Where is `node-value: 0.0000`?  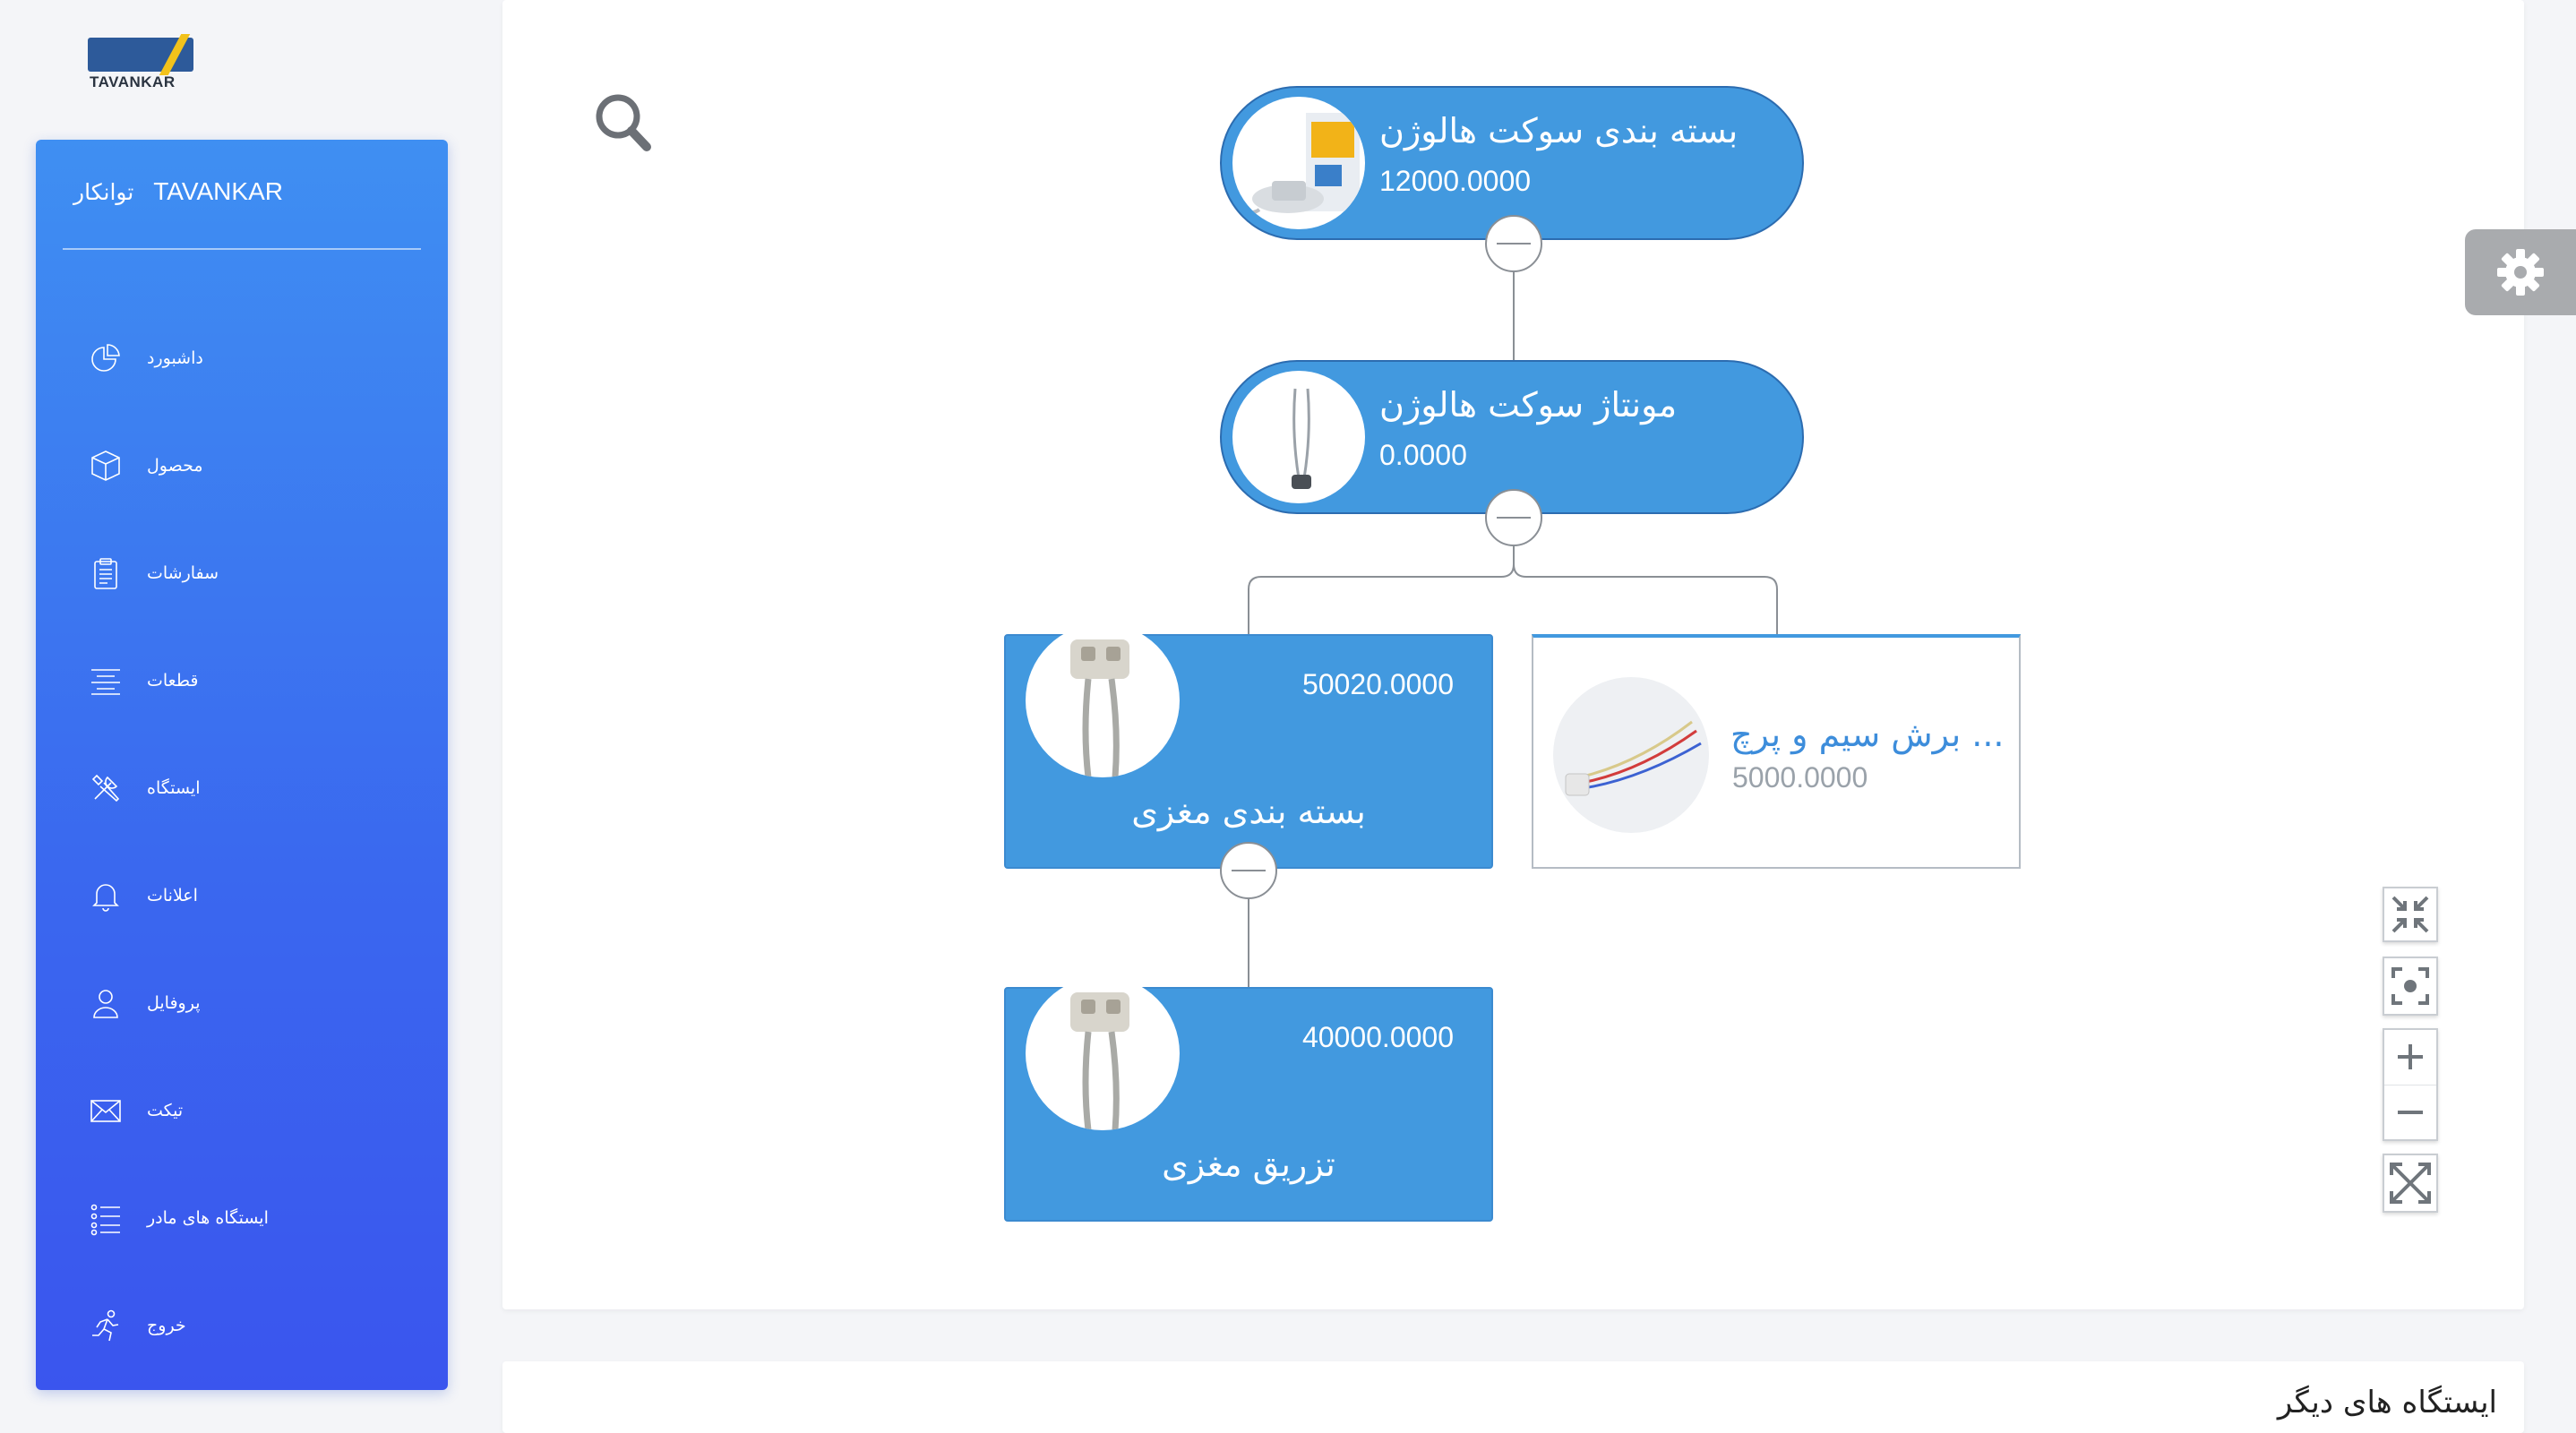 node-value: 0.0000 is located at coordinates (1423, 455).